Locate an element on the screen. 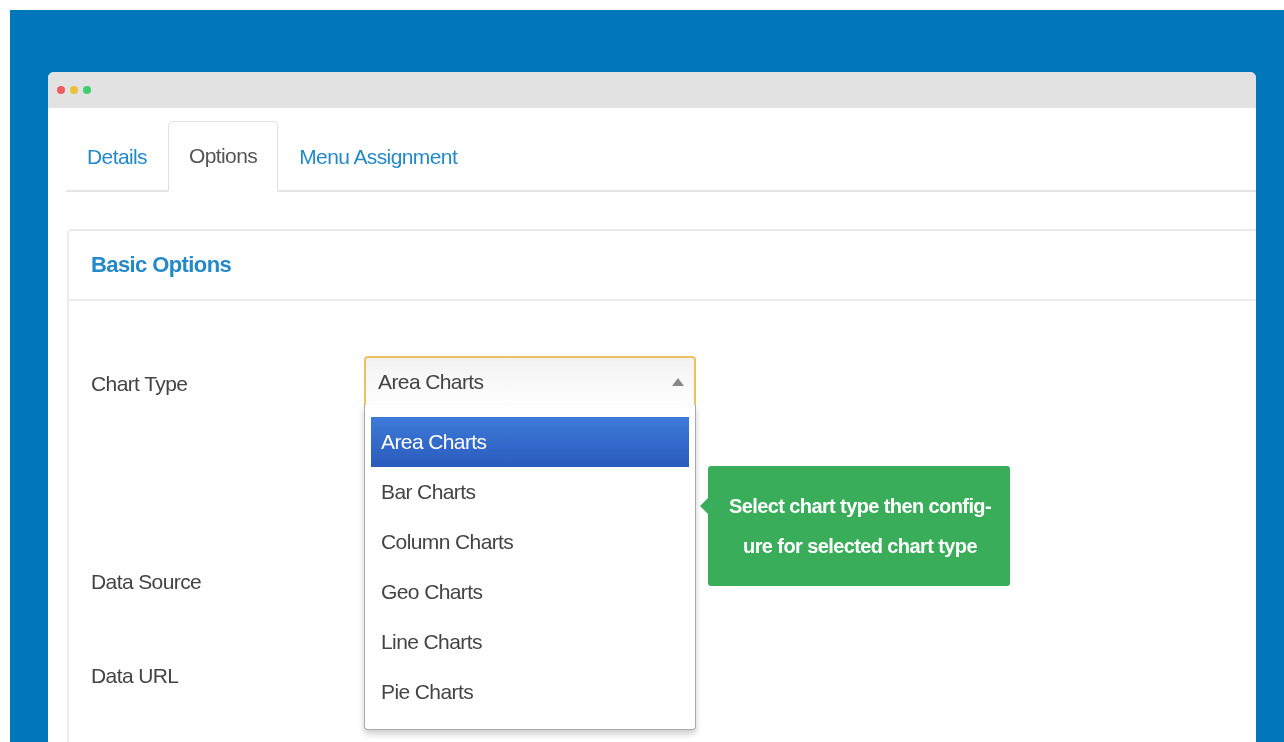  field-label: Data URL is located at coordinates (135, 676).